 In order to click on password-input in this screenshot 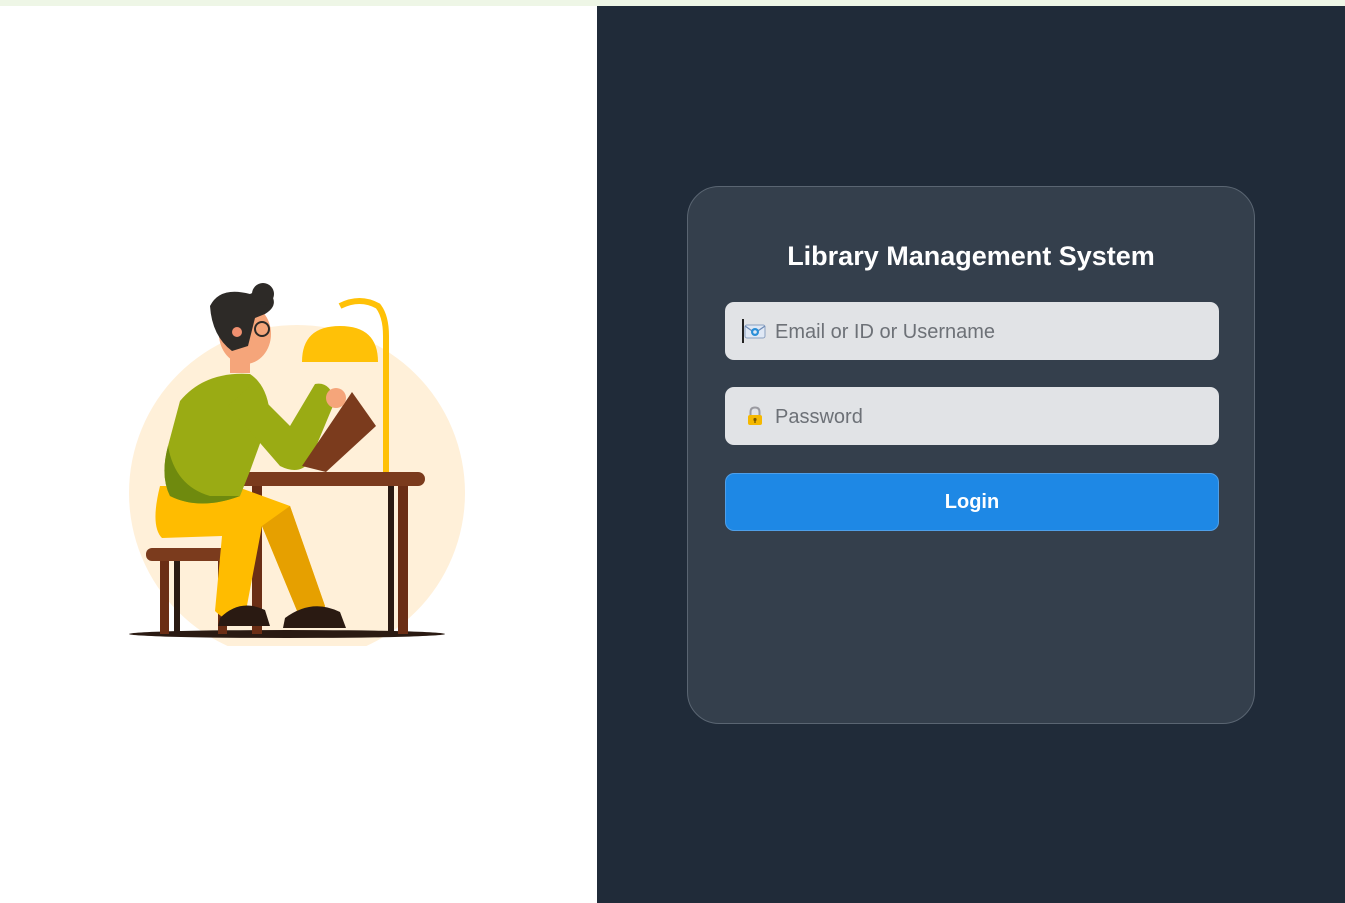, I will do `click(990, 417)`.